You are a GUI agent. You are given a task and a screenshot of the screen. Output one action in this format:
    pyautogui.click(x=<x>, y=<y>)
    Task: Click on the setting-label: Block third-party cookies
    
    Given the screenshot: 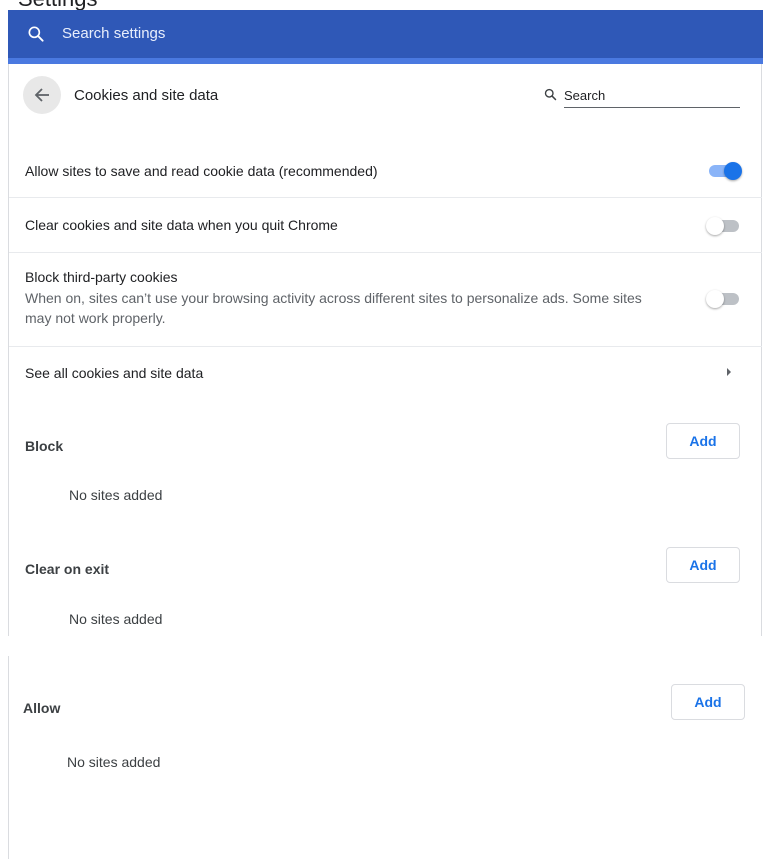 What is the action you would take?
    pyautogui.click(x=101, y=277)
    